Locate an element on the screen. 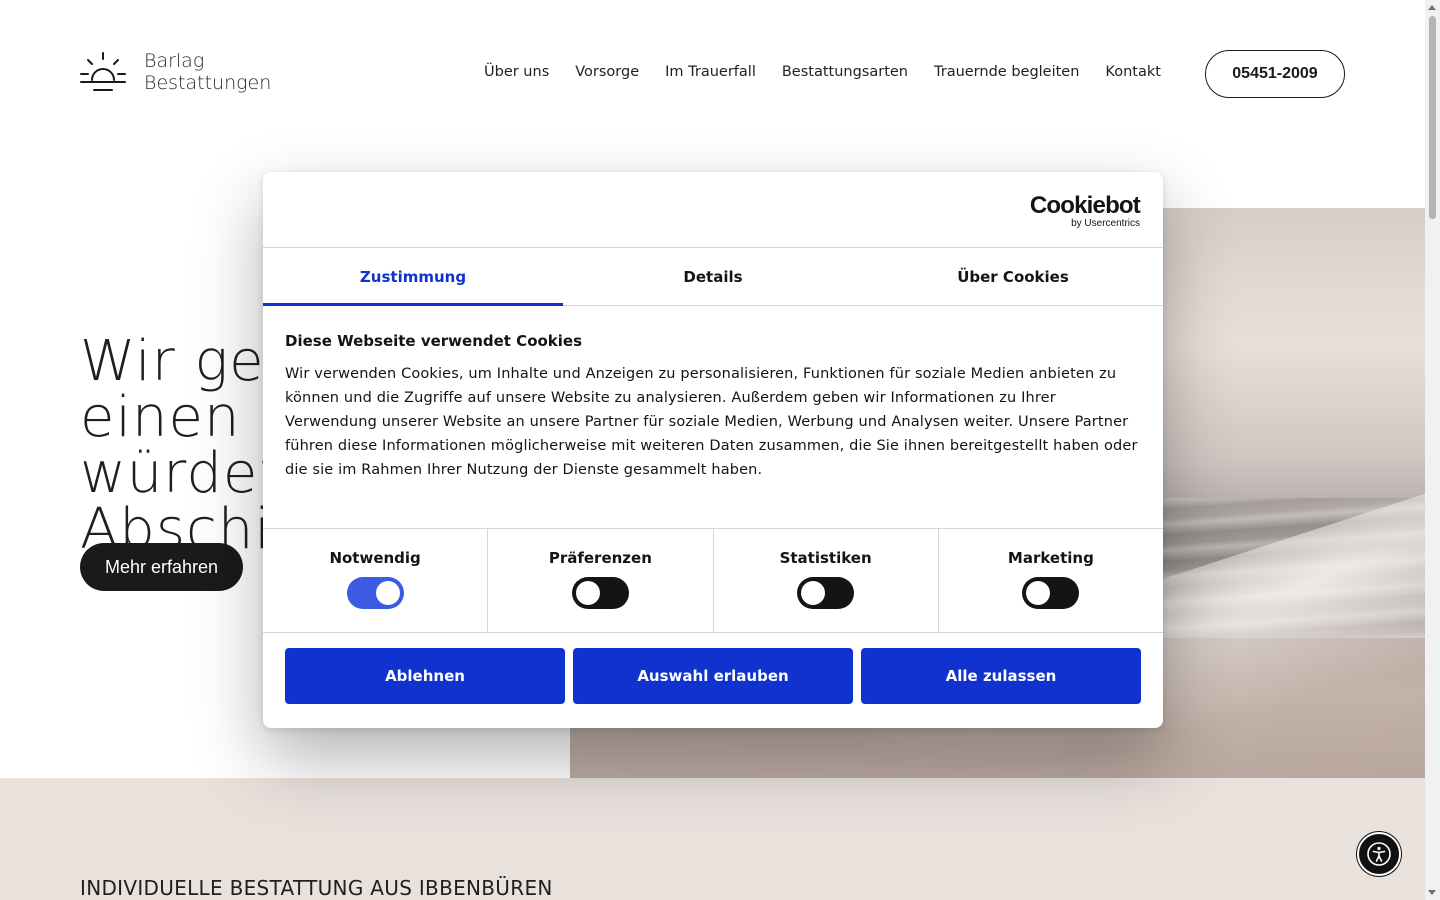  accessibility-button is located at coordinates (1379, 854).